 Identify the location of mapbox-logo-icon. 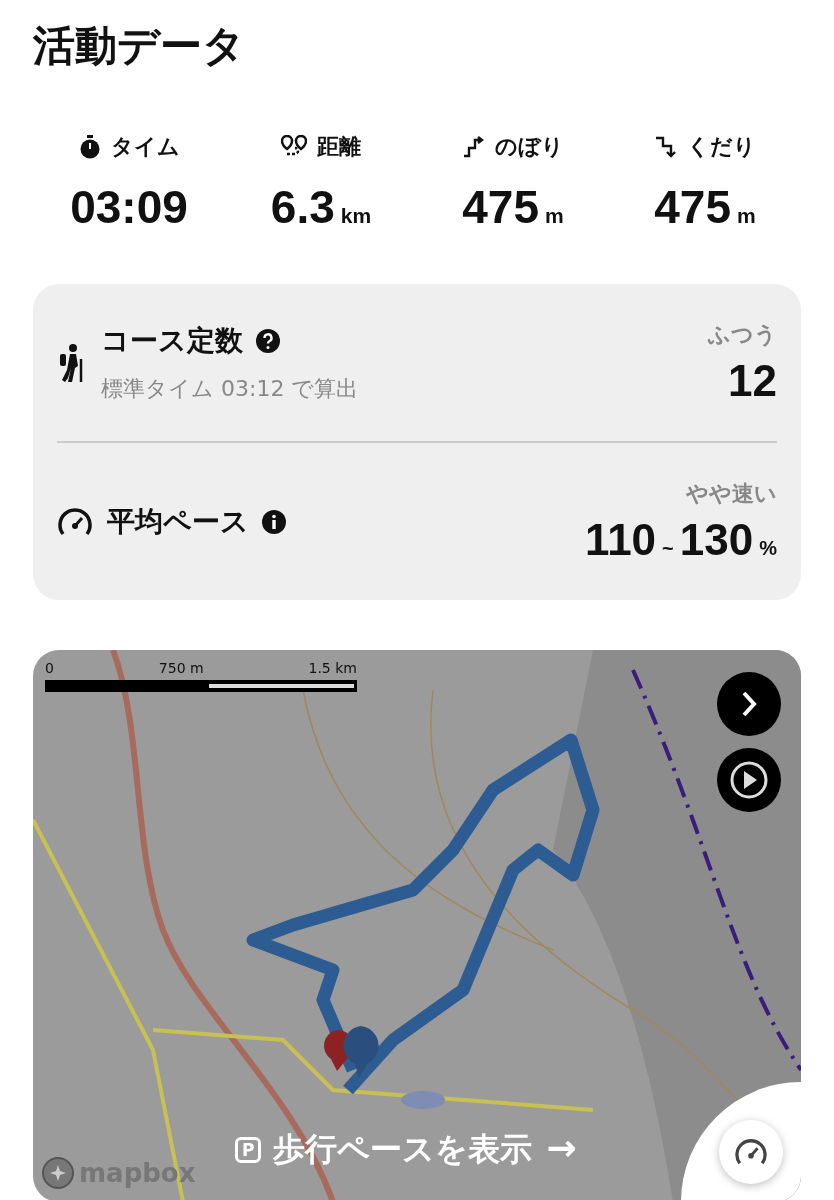
(58, 1173).